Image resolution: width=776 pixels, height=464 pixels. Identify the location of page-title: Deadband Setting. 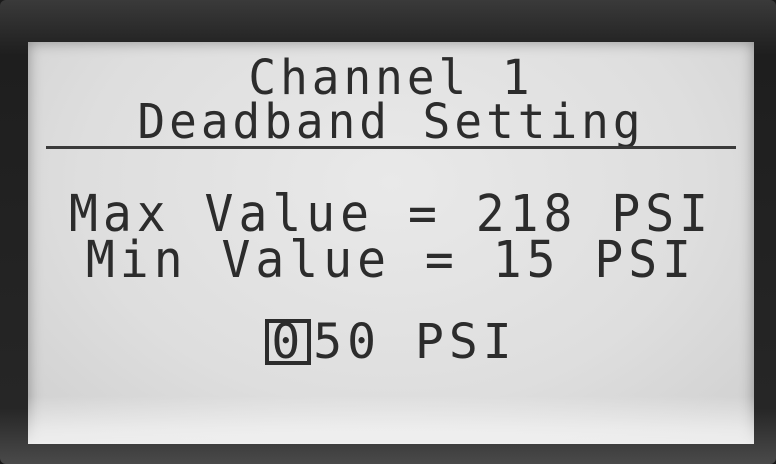
(391, 121).